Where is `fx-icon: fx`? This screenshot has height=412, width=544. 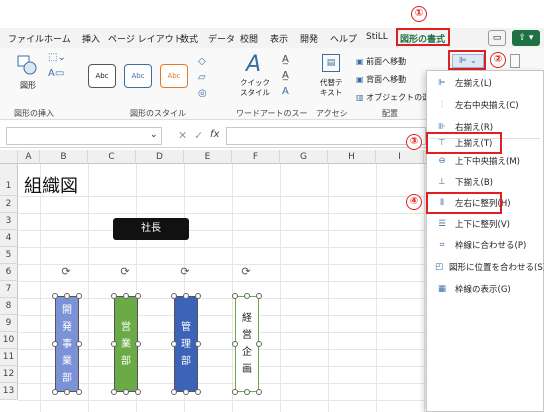 fx-icon: fx is located at coordinates (214, 134).